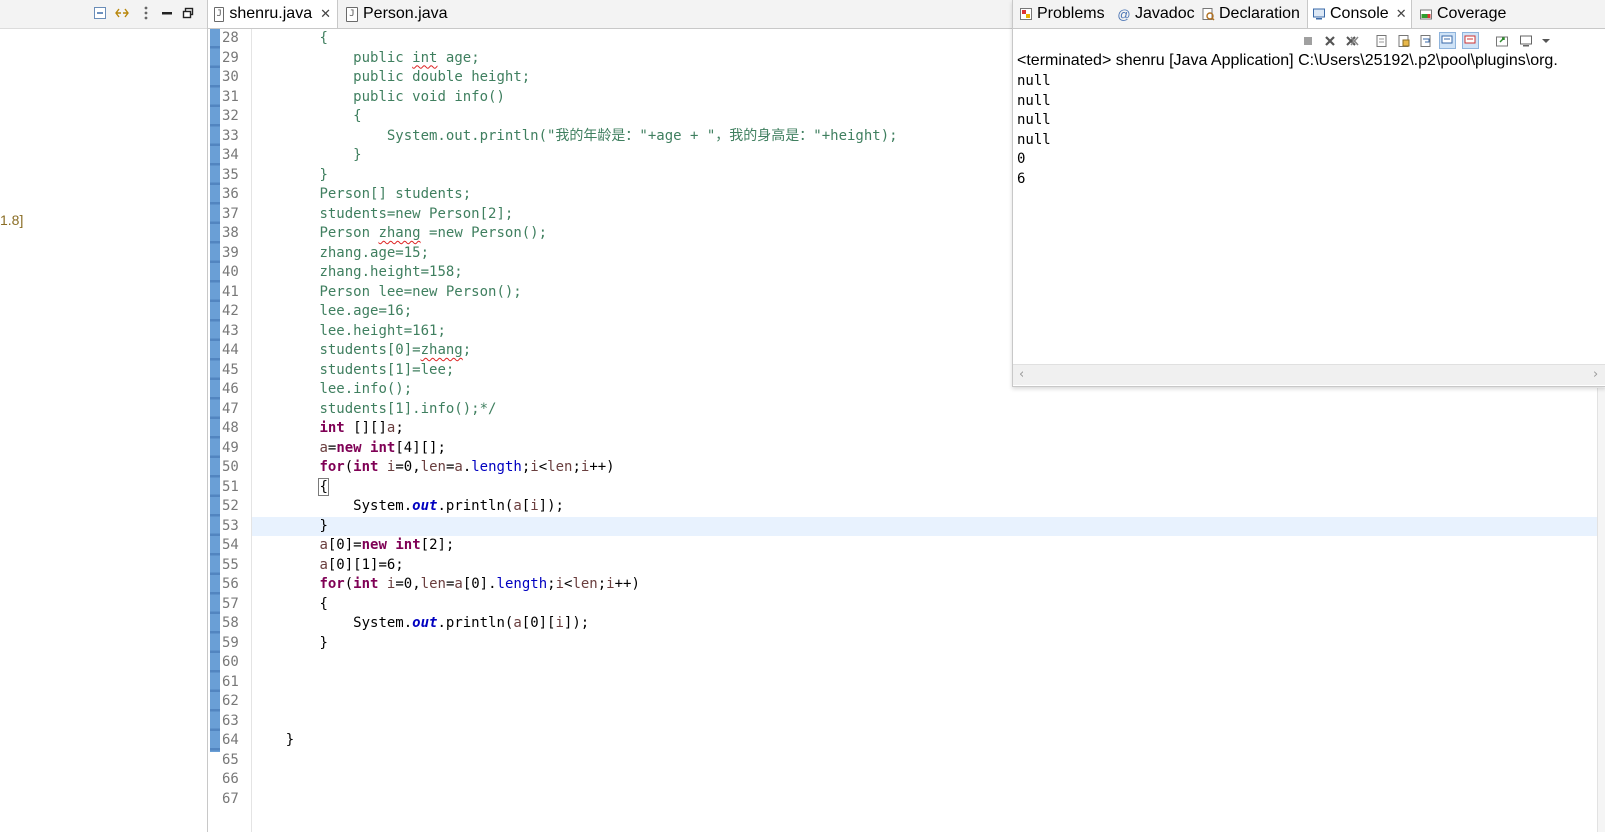  What do you see at coordinates (1403, 40) in the screenshot?
I see `scroll-lock-icon` at bounding box center [1403, 40].